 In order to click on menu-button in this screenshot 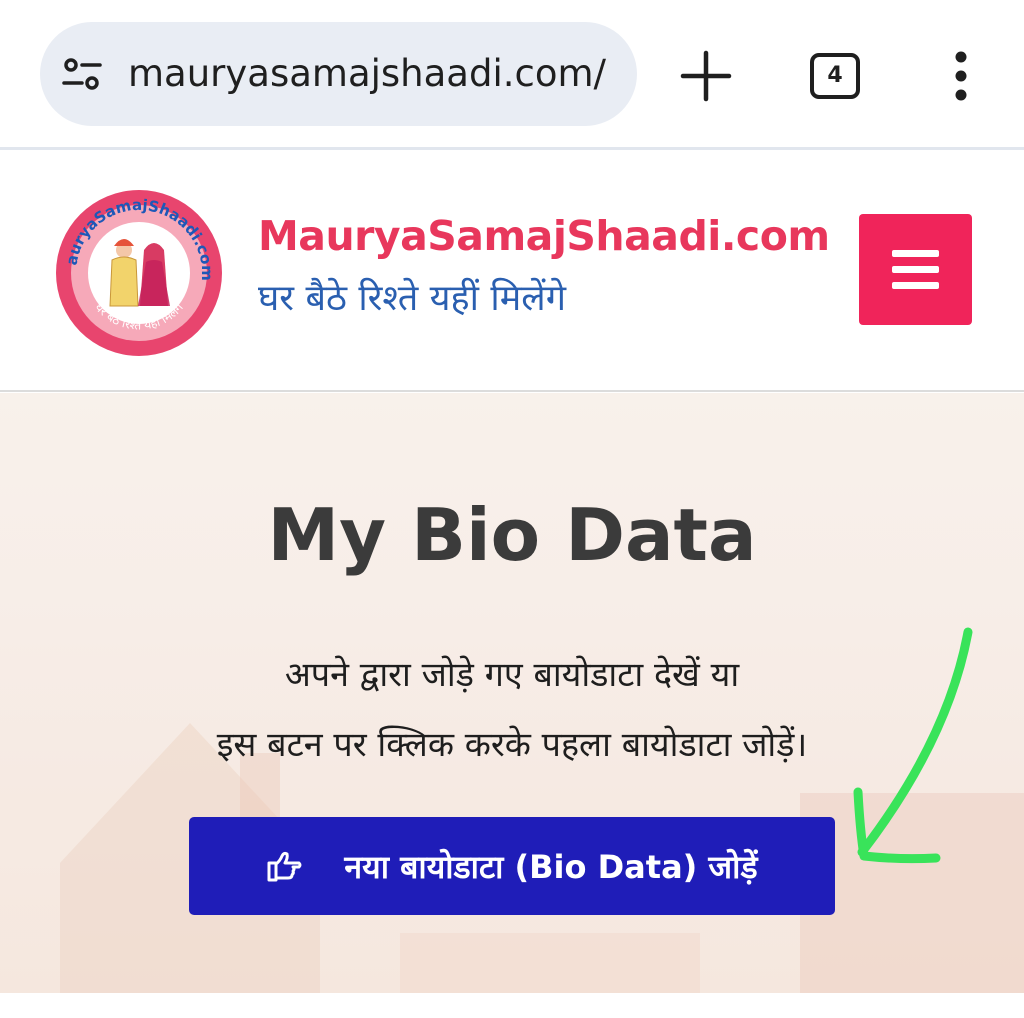, I will do `click(915, 269)`.